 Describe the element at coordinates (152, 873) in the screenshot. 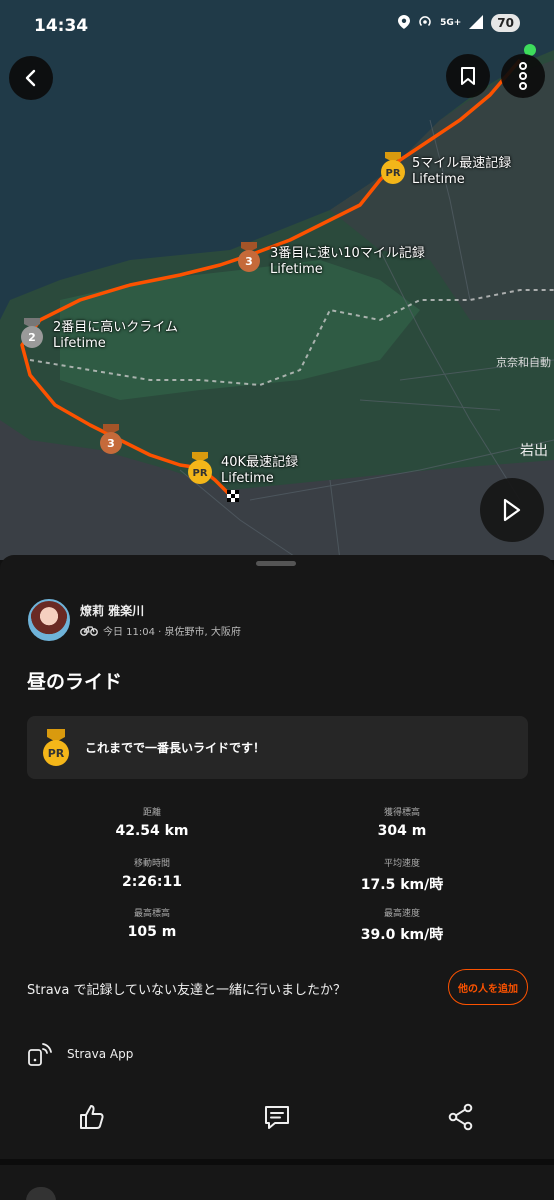

I see `stat-moving-time: 移動時間 2:26:11` at that location.